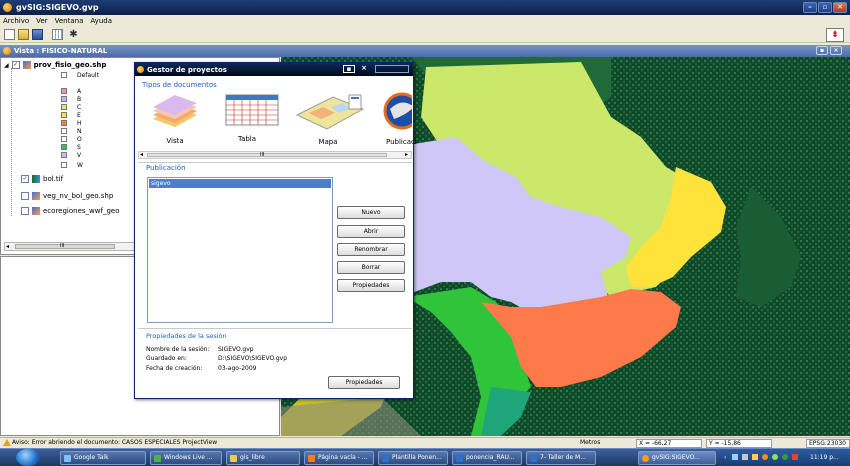 The height and width of the screenshot is (466, 850). What do you see at coordinates (735, 457) in the screenshot?
I see `network-icon` at bounding box center [735, 457].